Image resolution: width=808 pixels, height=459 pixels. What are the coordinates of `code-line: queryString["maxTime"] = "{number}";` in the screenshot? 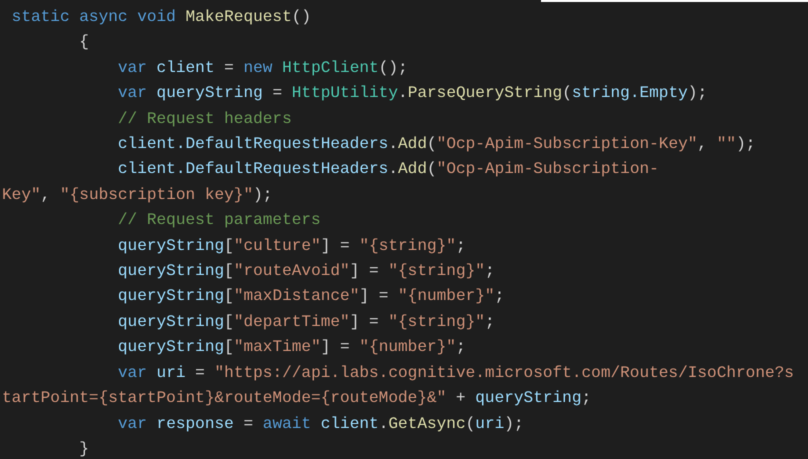 It's located at (291, 347).